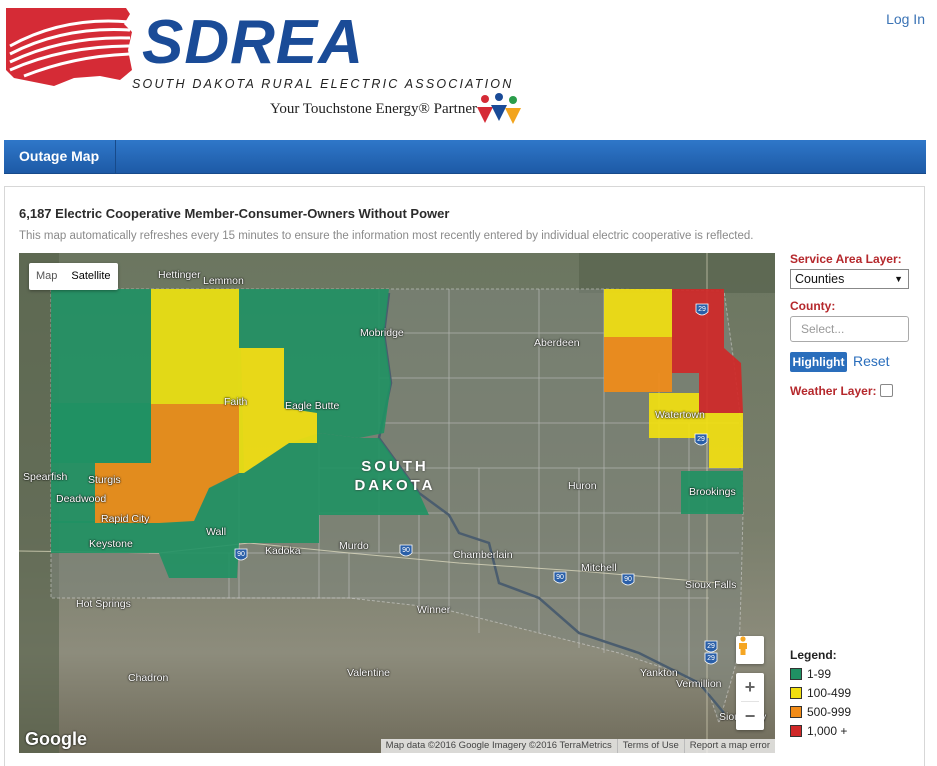  Describe the element at coordinates (46, 276) in the screenshot. I see `map-type-map-button: Map` at that location.